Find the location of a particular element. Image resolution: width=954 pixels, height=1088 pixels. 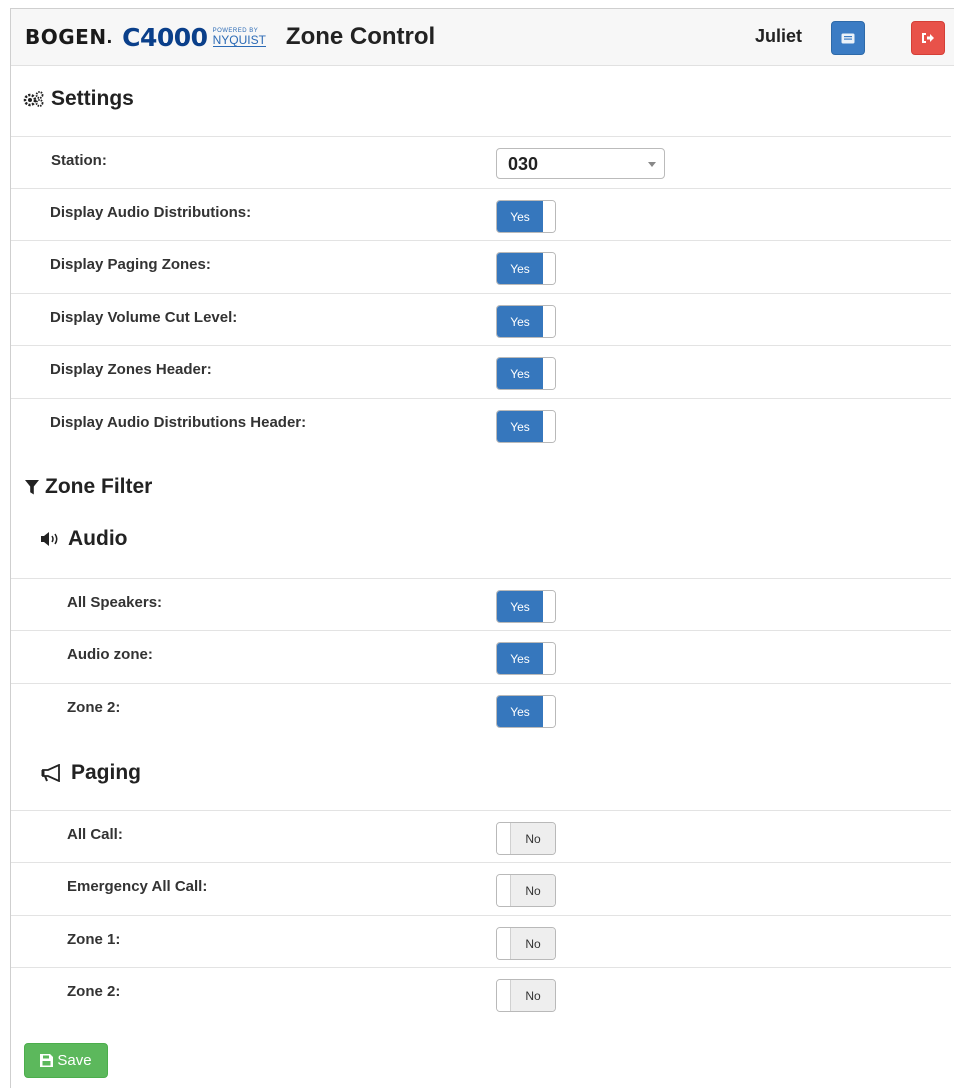

settings-title: Settings is located at coordinates (92, 98).